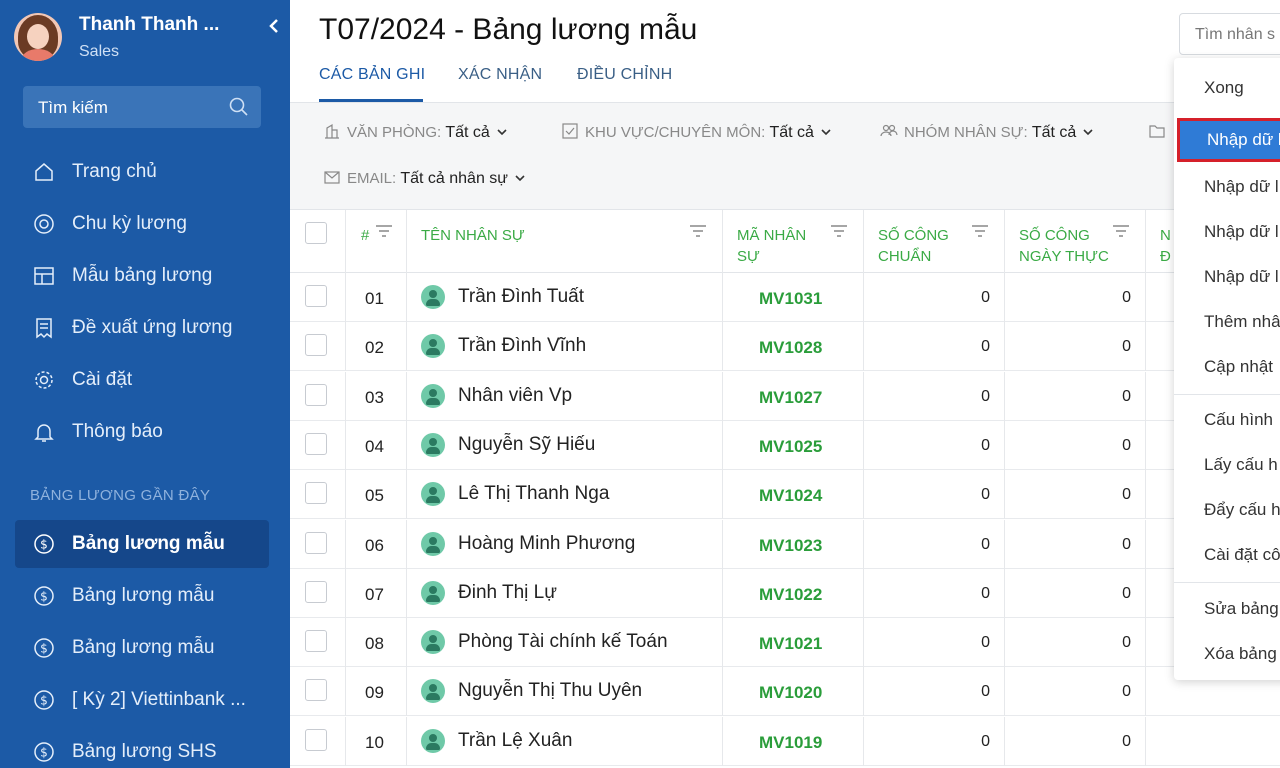 Image resolution: width=1280 pixels, height=768 pixels. Describe the element at coordinates (790, 299) in the screenshot. I see `employee-code: MV1031` at that location.